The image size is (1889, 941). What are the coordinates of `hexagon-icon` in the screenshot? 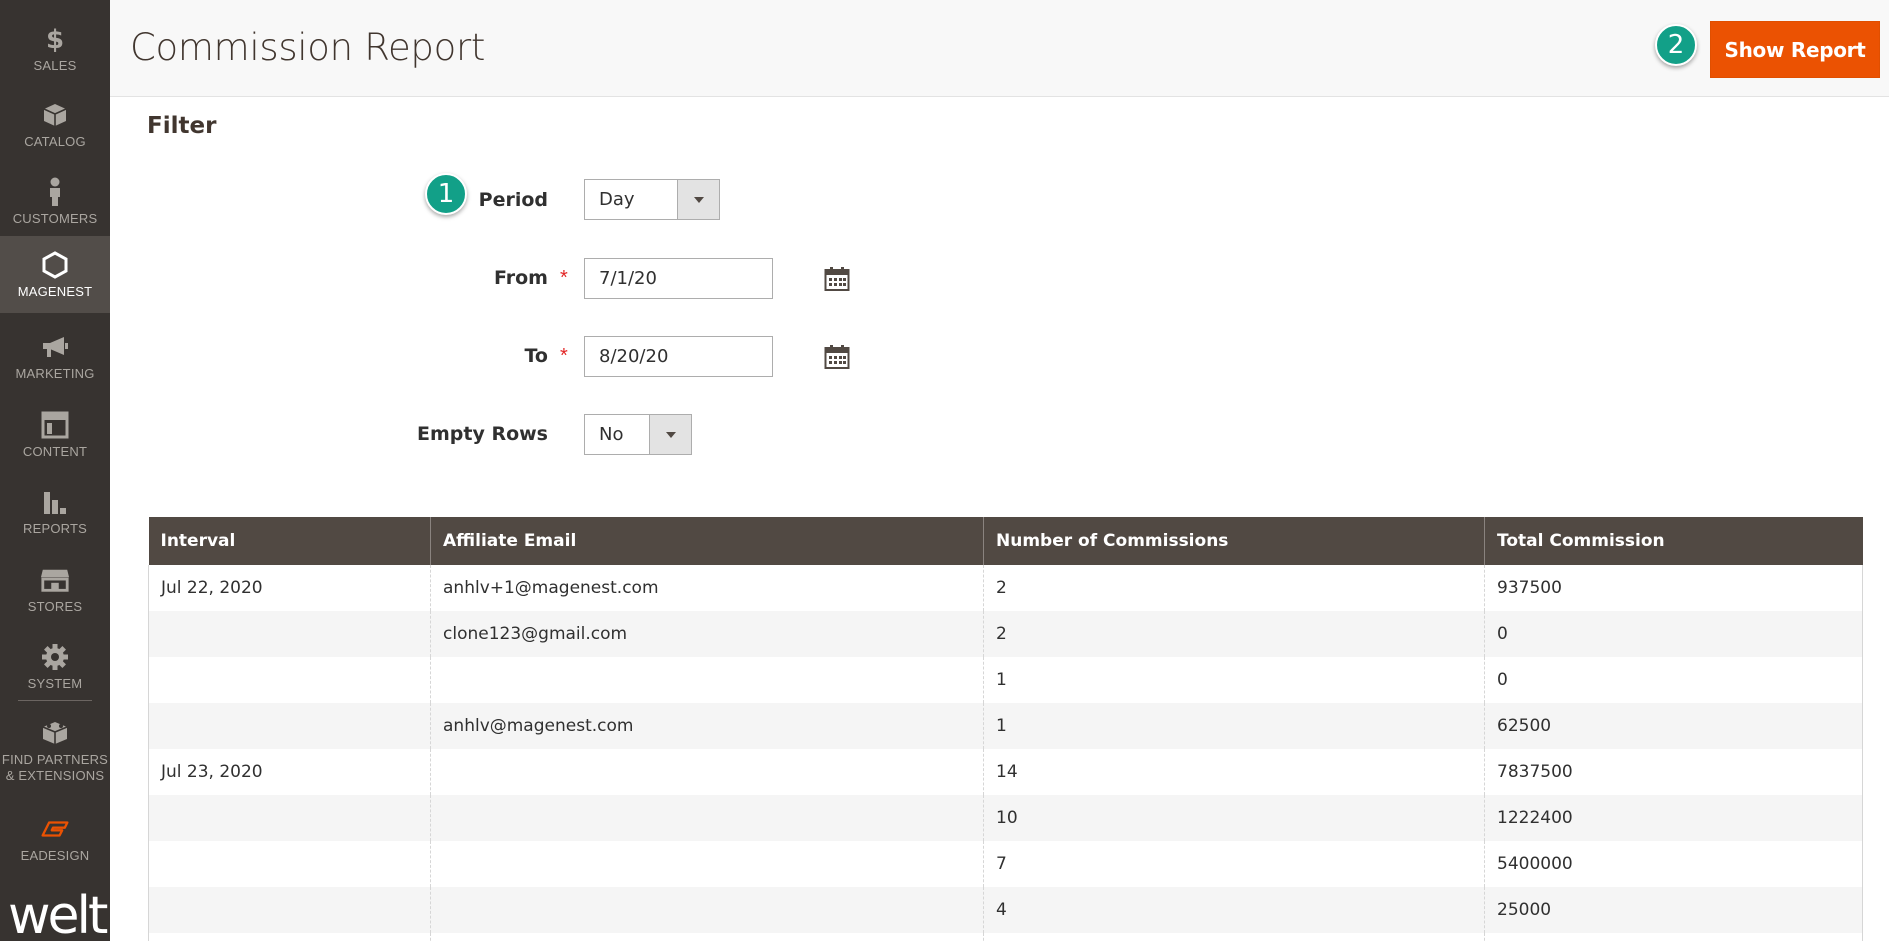 It's located at (55, 265).